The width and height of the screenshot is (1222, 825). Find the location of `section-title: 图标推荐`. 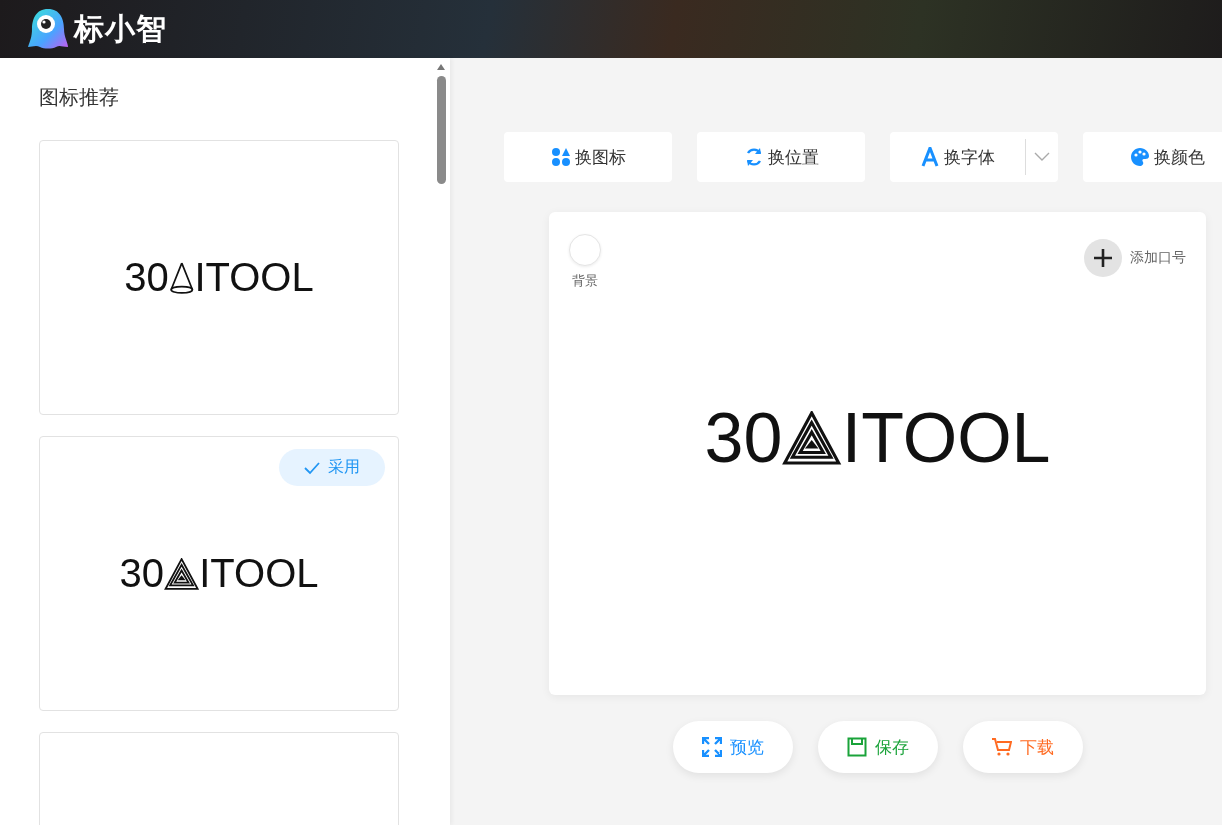

section-title: 图标推荐 is located at coordinates (79, 97).